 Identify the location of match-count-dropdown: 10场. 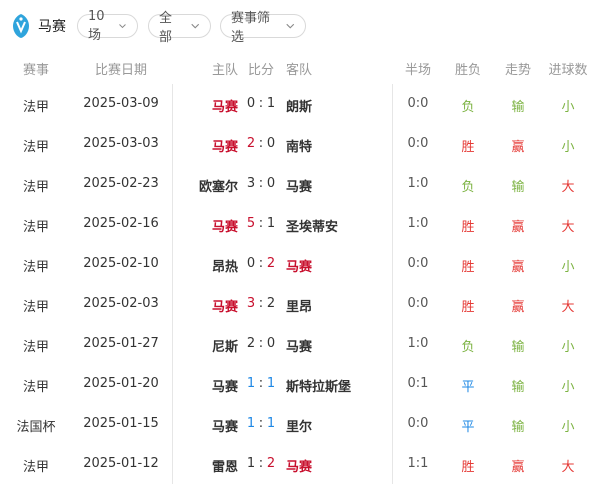
(107, 26).